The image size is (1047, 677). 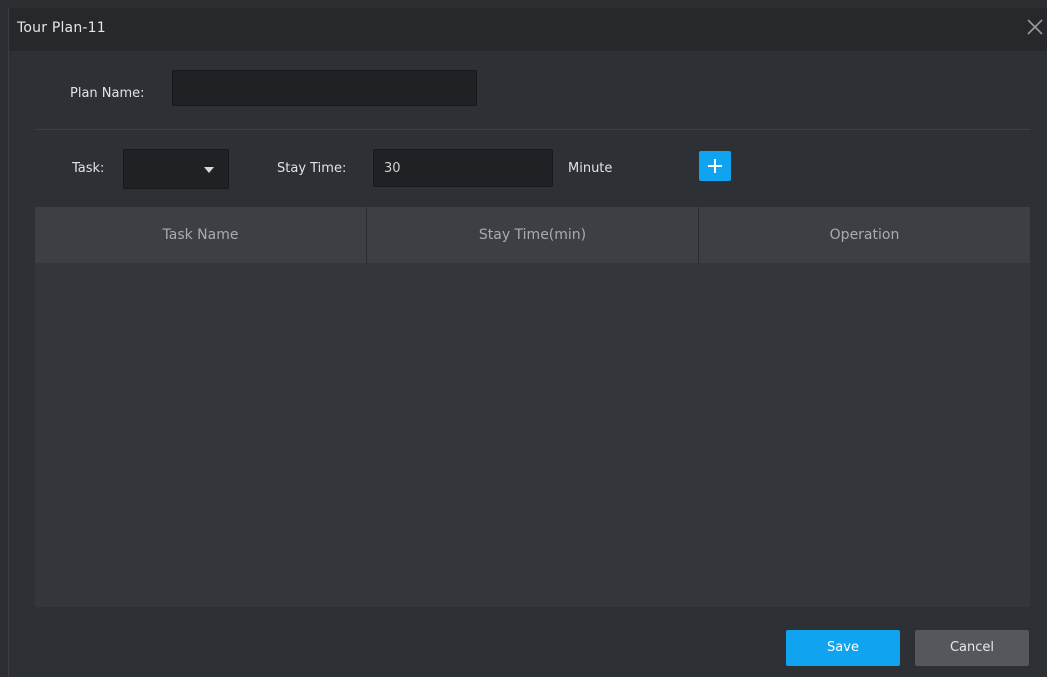 I want to click on dialog-title: Tour Plan-11, so click(x=61, y=28).